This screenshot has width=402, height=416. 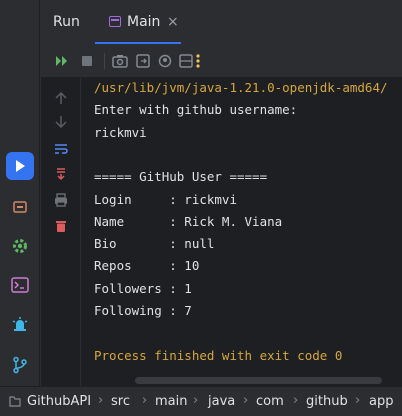 What do you see at coordinates (120, 61) in the screenshot?
I see `camera-icon` at bounding box center [120, 61].